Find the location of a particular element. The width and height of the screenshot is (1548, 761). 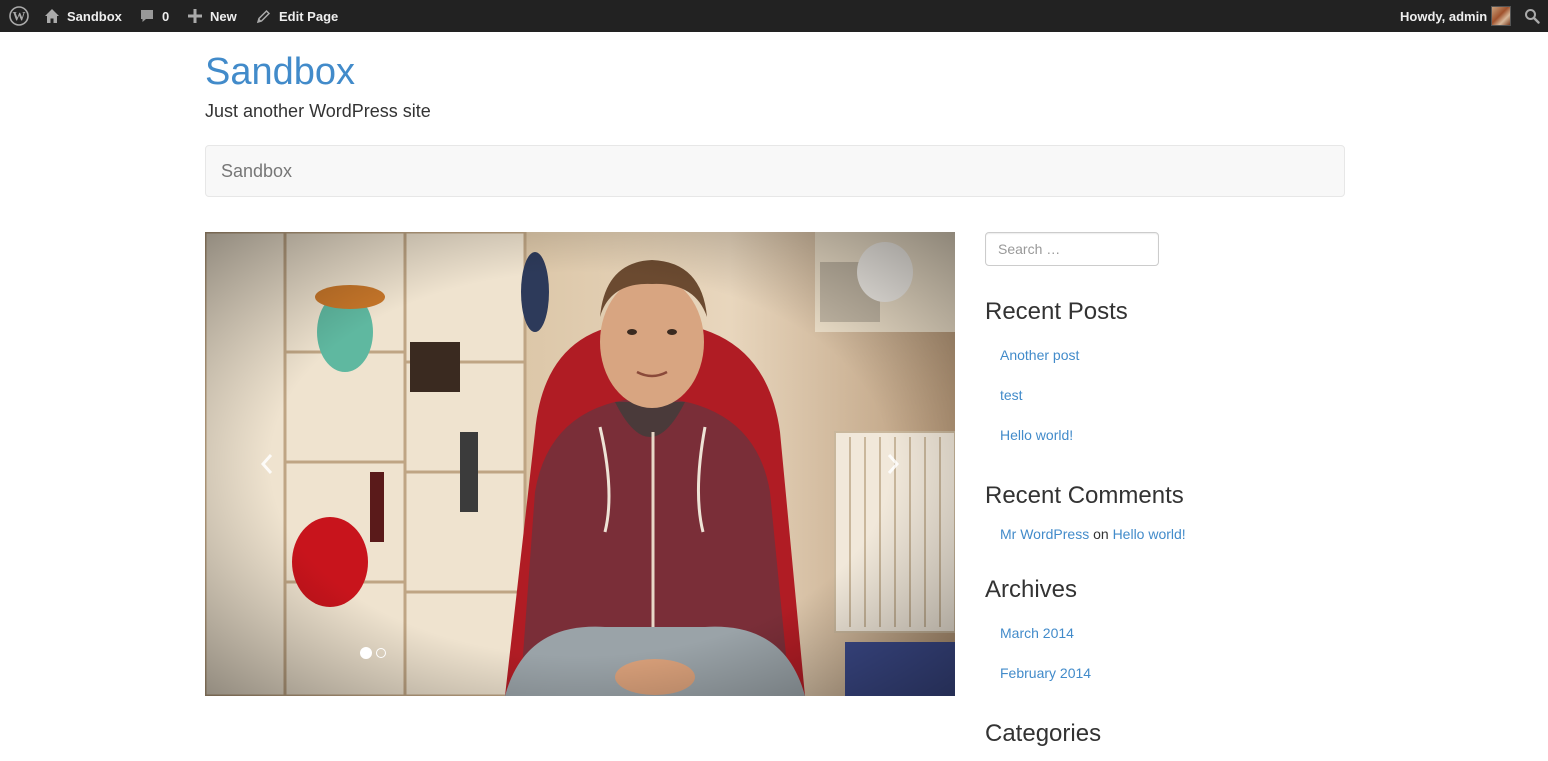

carousel-prev-button is located at coordinates (265, 464).